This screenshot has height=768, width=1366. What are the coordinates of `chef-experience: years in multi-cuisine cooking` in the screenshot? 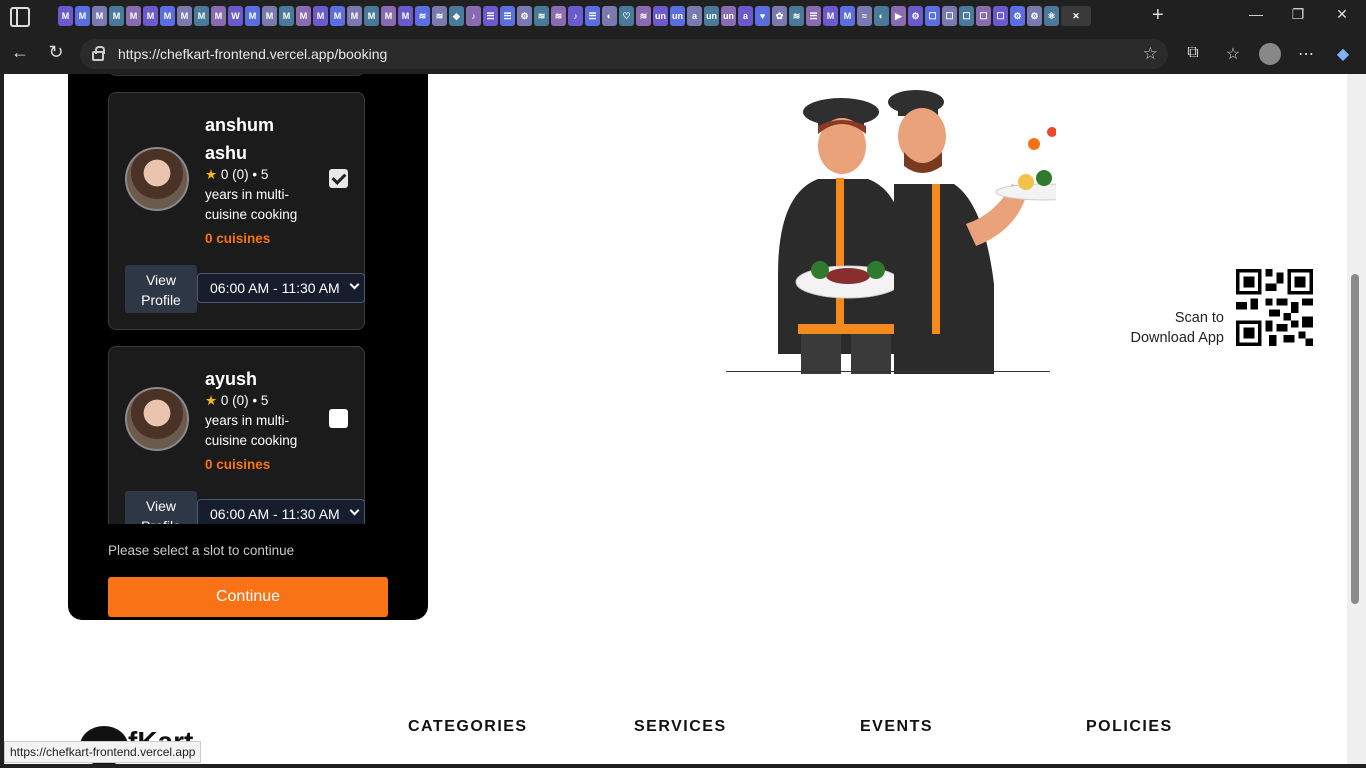 It's located at (251, 430).